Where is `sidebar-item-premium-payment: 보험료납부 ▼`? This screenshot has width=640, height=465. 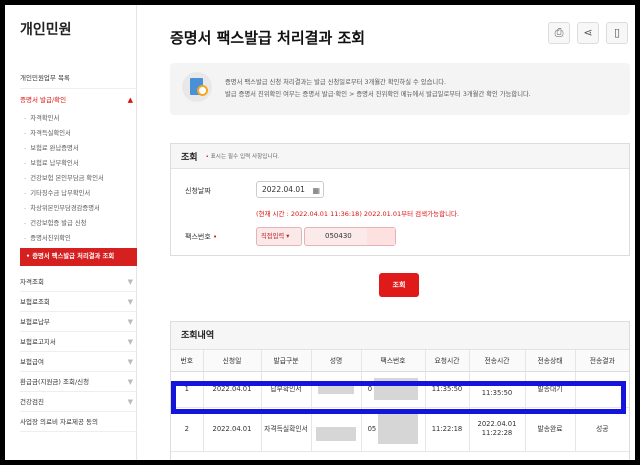
sidebar-item-premium-payment: 보험료납부 ▼ is located at coordinates (78, 322).